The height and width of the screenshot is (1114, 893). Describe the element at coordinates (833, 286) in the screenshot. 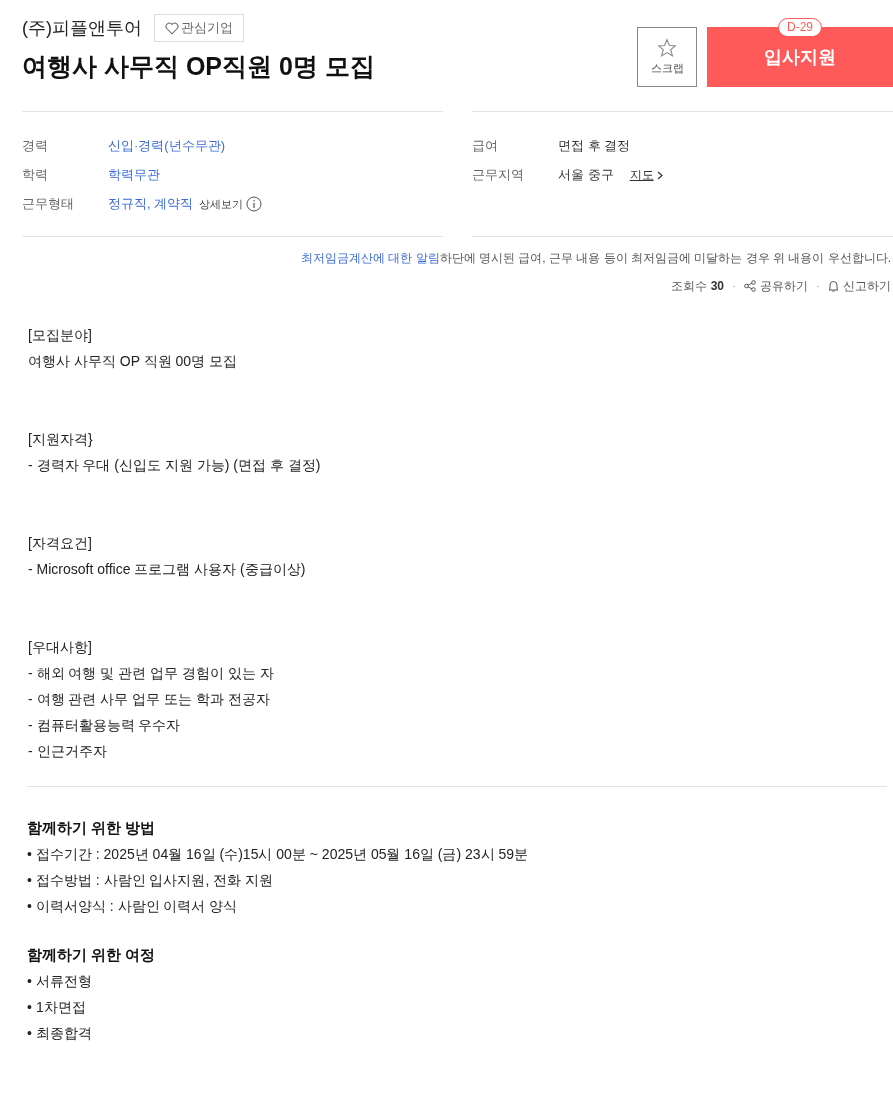

I see `bell-icon` at that location.